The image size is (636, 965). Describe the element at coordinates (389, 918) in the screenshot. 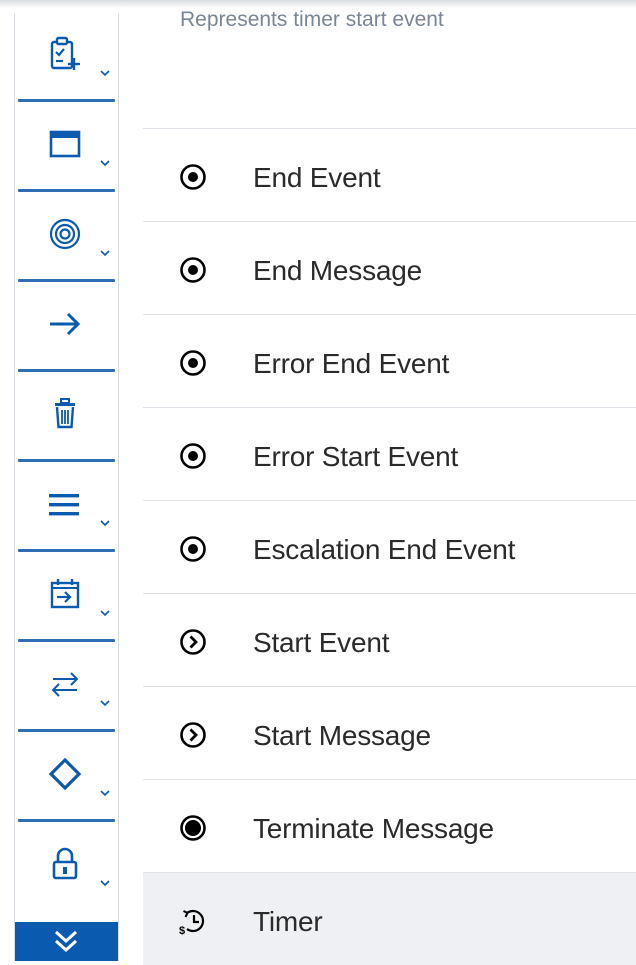

I see `event-item-timer: $ Timer` at that location.